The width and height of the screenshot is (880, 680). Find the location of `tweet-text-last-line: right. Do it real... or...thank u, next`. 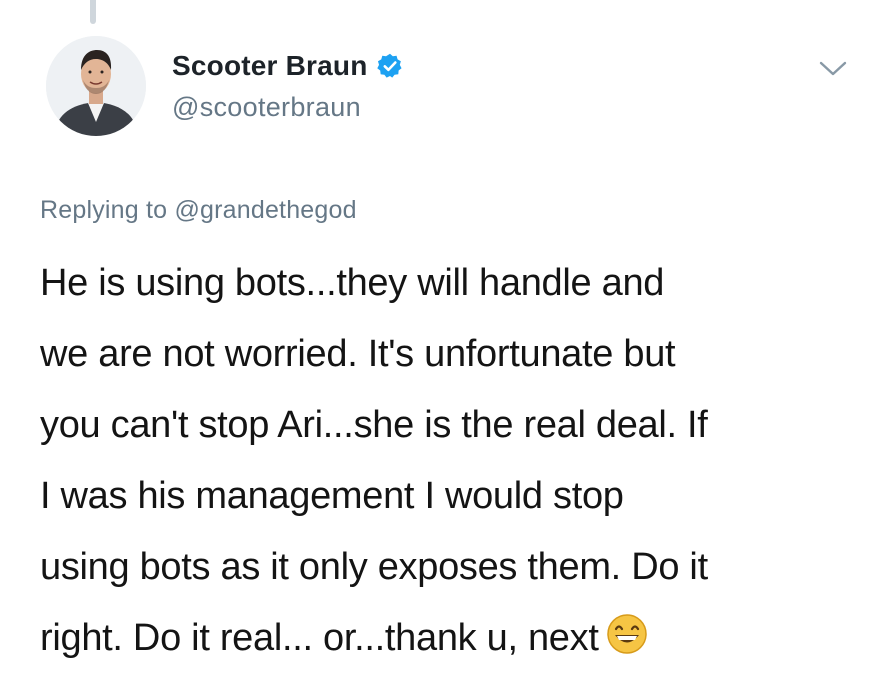

tweet-text-last-line: right. Do it real... or...thank u, next is located at coordinates (450, 638).